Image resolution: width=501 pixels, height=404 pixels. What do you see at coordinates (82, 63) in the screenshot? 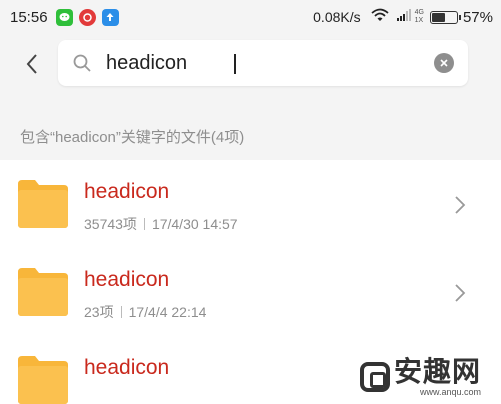
I see `search-icon` at bounding box center [82, 63].